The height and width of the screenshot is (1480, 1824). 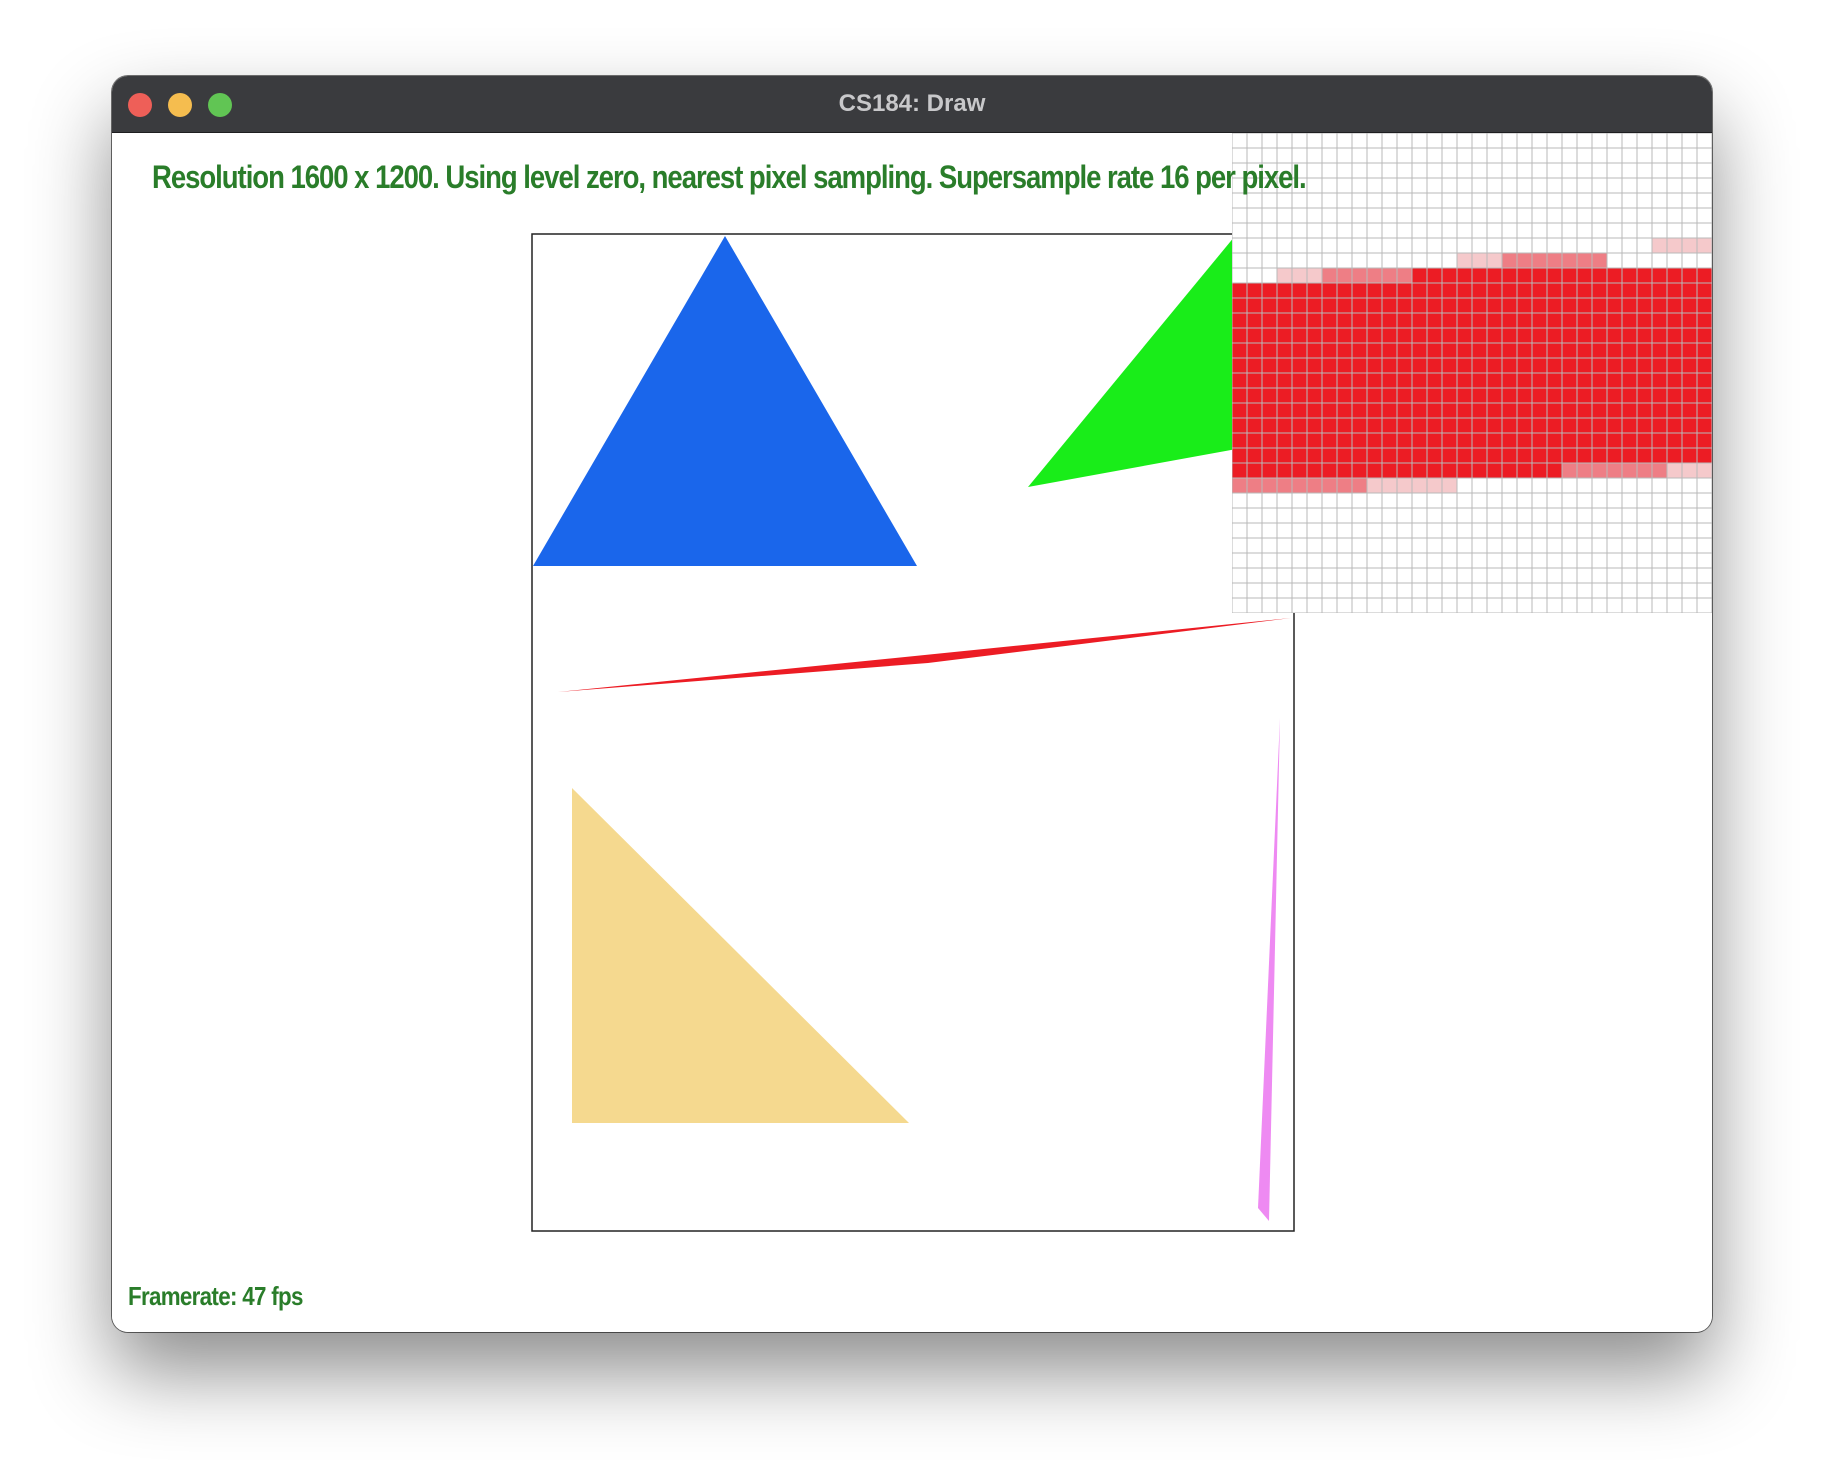 I want to click on pixel-zoom-view, so click(x=1472, y=373).